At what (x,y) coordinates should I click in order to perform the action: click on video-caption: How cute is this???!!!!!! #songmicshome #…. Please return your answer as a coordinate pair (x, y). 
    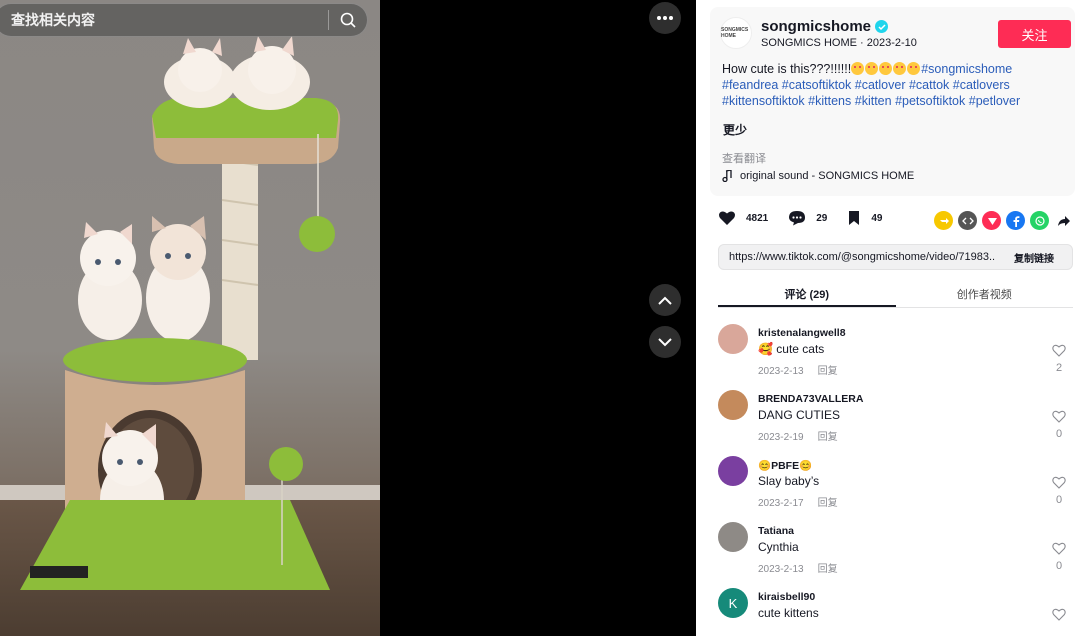
    Looking at the image, I should click on (894, 85).